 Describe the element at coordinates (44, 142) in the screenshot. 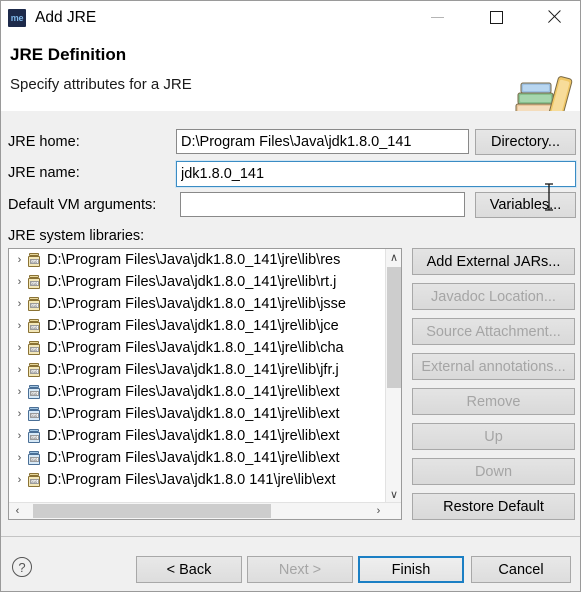

I see `jre-home-label: JRE home:` at that location.